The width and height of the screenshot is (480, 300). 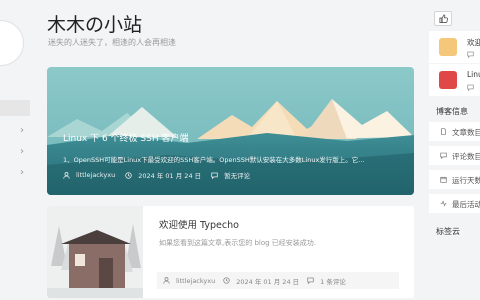 What do you see at coordinates (12, 43) in the screenshot?
I see `avatar` at bounding box center [12, 43].